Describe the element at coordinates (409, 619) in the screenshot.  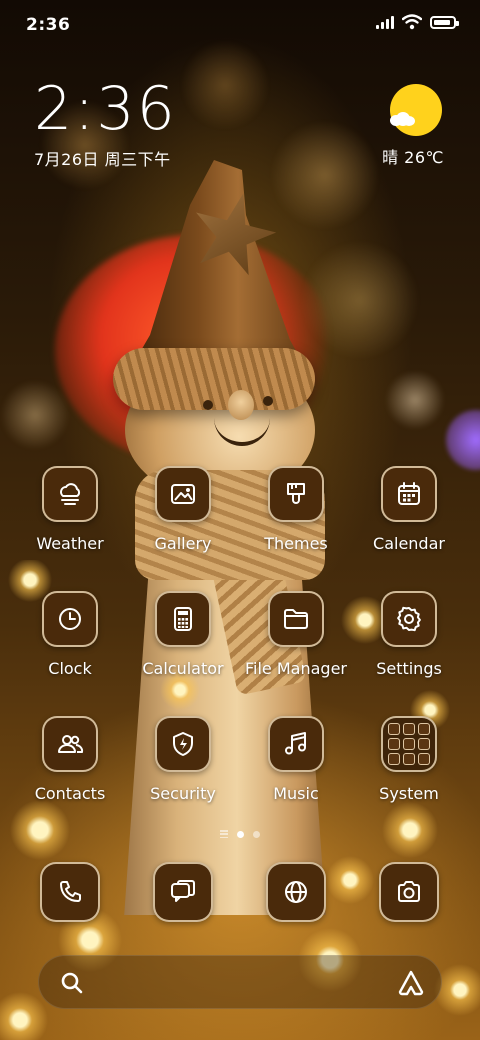
I see `gear-icon` at that location.